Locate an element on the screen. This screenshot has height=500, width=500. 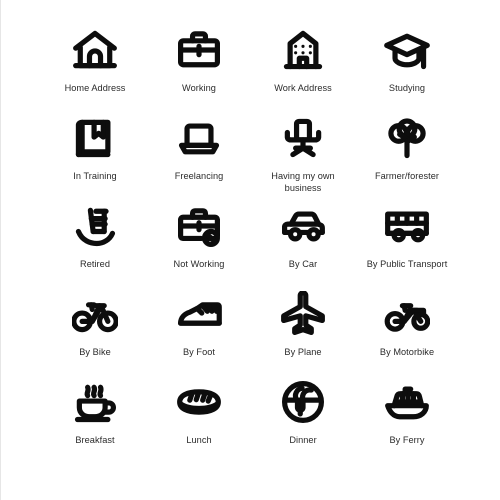
icon-label: By Public Transport is located at coordinates (407, 264).